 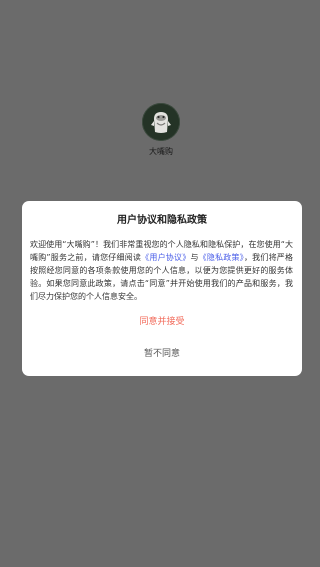 What do you see at coordinates (161, 122) in the screenshot?
I see `app-logo-icon` at bounding box center [161, 122].